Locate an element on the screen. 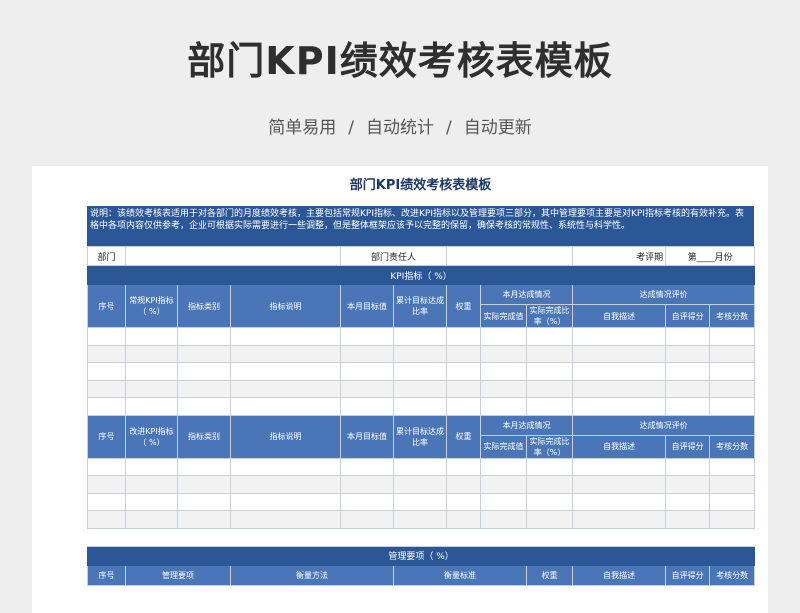 This screenshot has width=800, height=613. col-method: 衡量方法 is located at coordinates (312, 575).